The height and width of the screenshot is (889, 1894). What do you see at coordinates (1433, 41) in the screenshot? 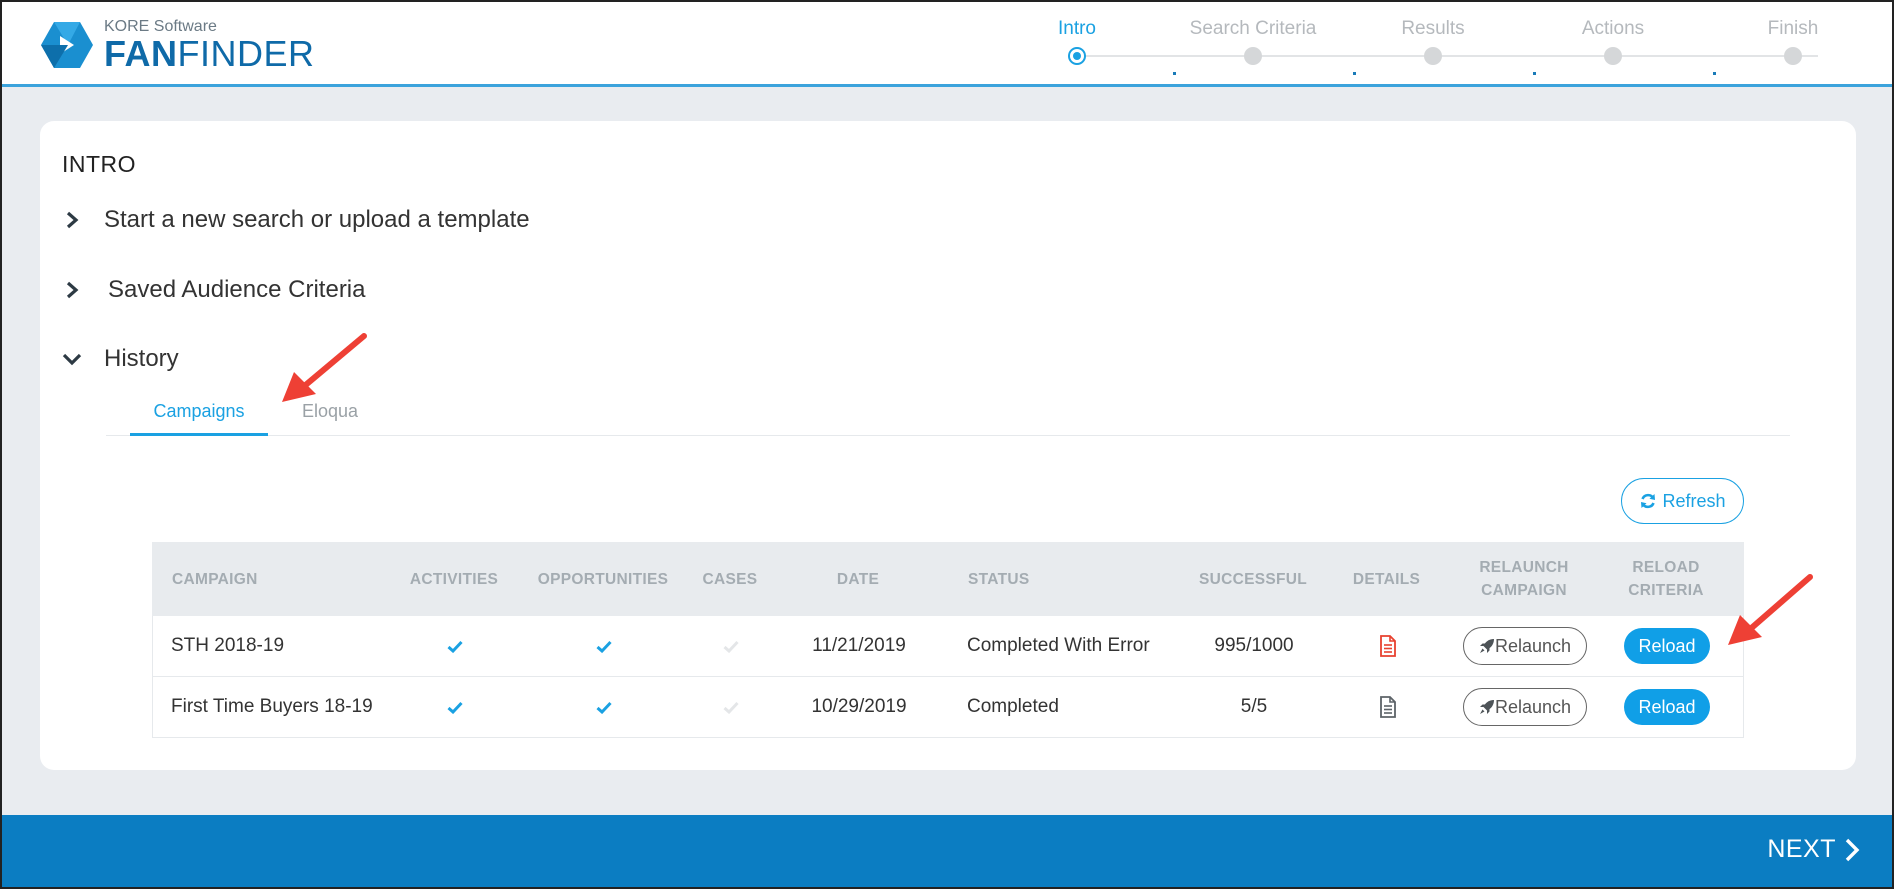
I see `step-results: Results` at bounding box center [1433, 41].